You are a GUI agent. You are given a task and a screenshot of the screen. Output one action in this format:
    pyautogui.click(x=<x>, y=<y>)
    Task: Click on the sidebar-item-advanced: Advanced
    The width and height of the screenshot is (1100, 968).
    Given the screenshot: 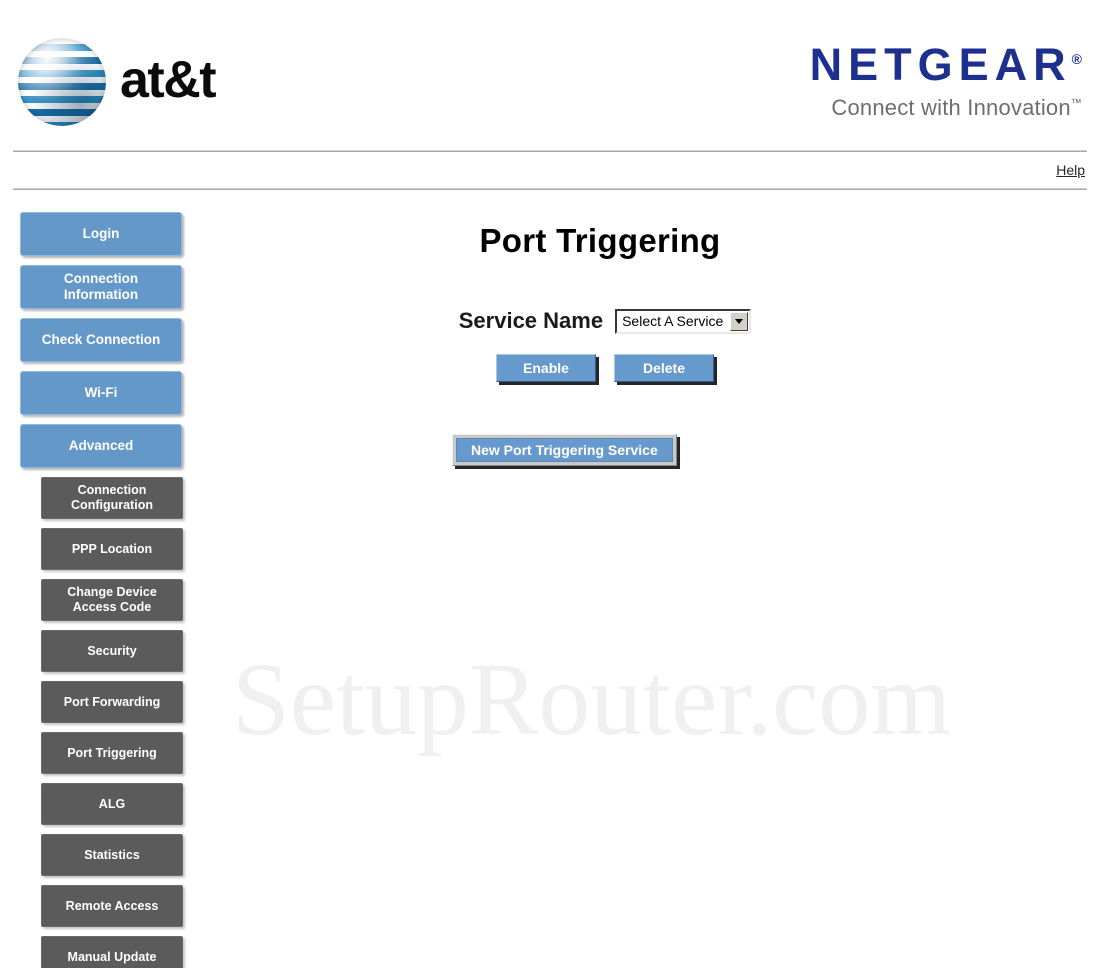 What is the action you would take?
    pyautogui.click(x=101, y=446)
    